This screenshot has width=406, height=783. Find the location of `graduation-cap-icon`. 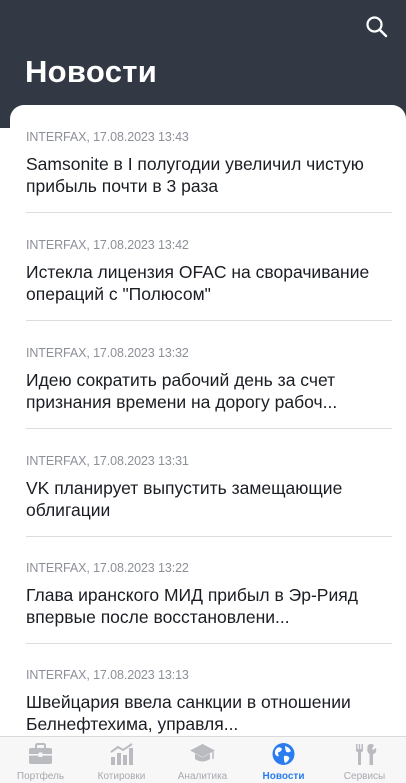

graduation-cap-icon is located at coordinates (202, 753).